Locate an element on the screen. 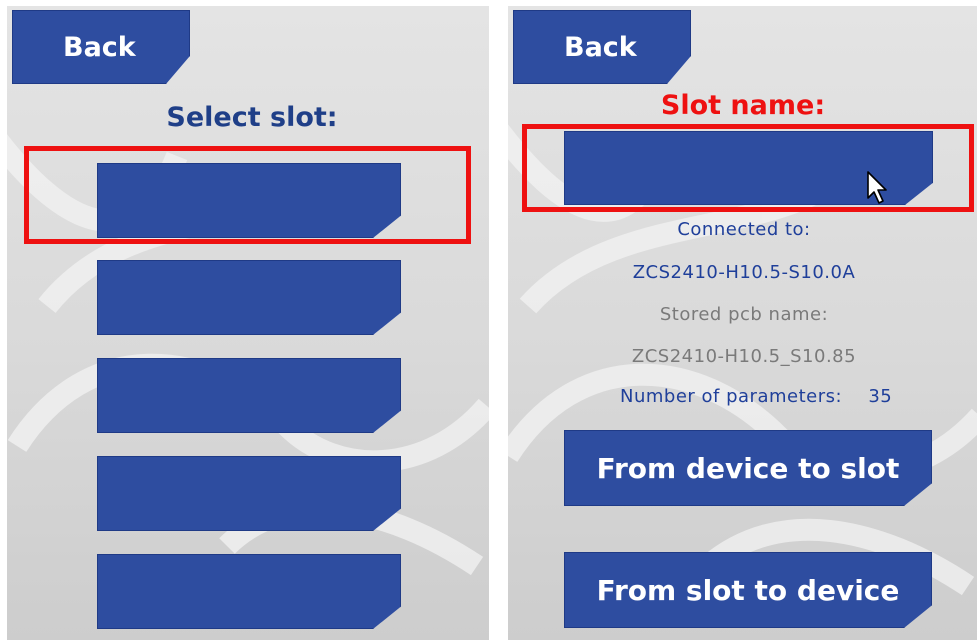 The image size is (977, 640). connected-to-value: ZCS2410-H10.5-S10.0A is located at coordinates (744, 272).